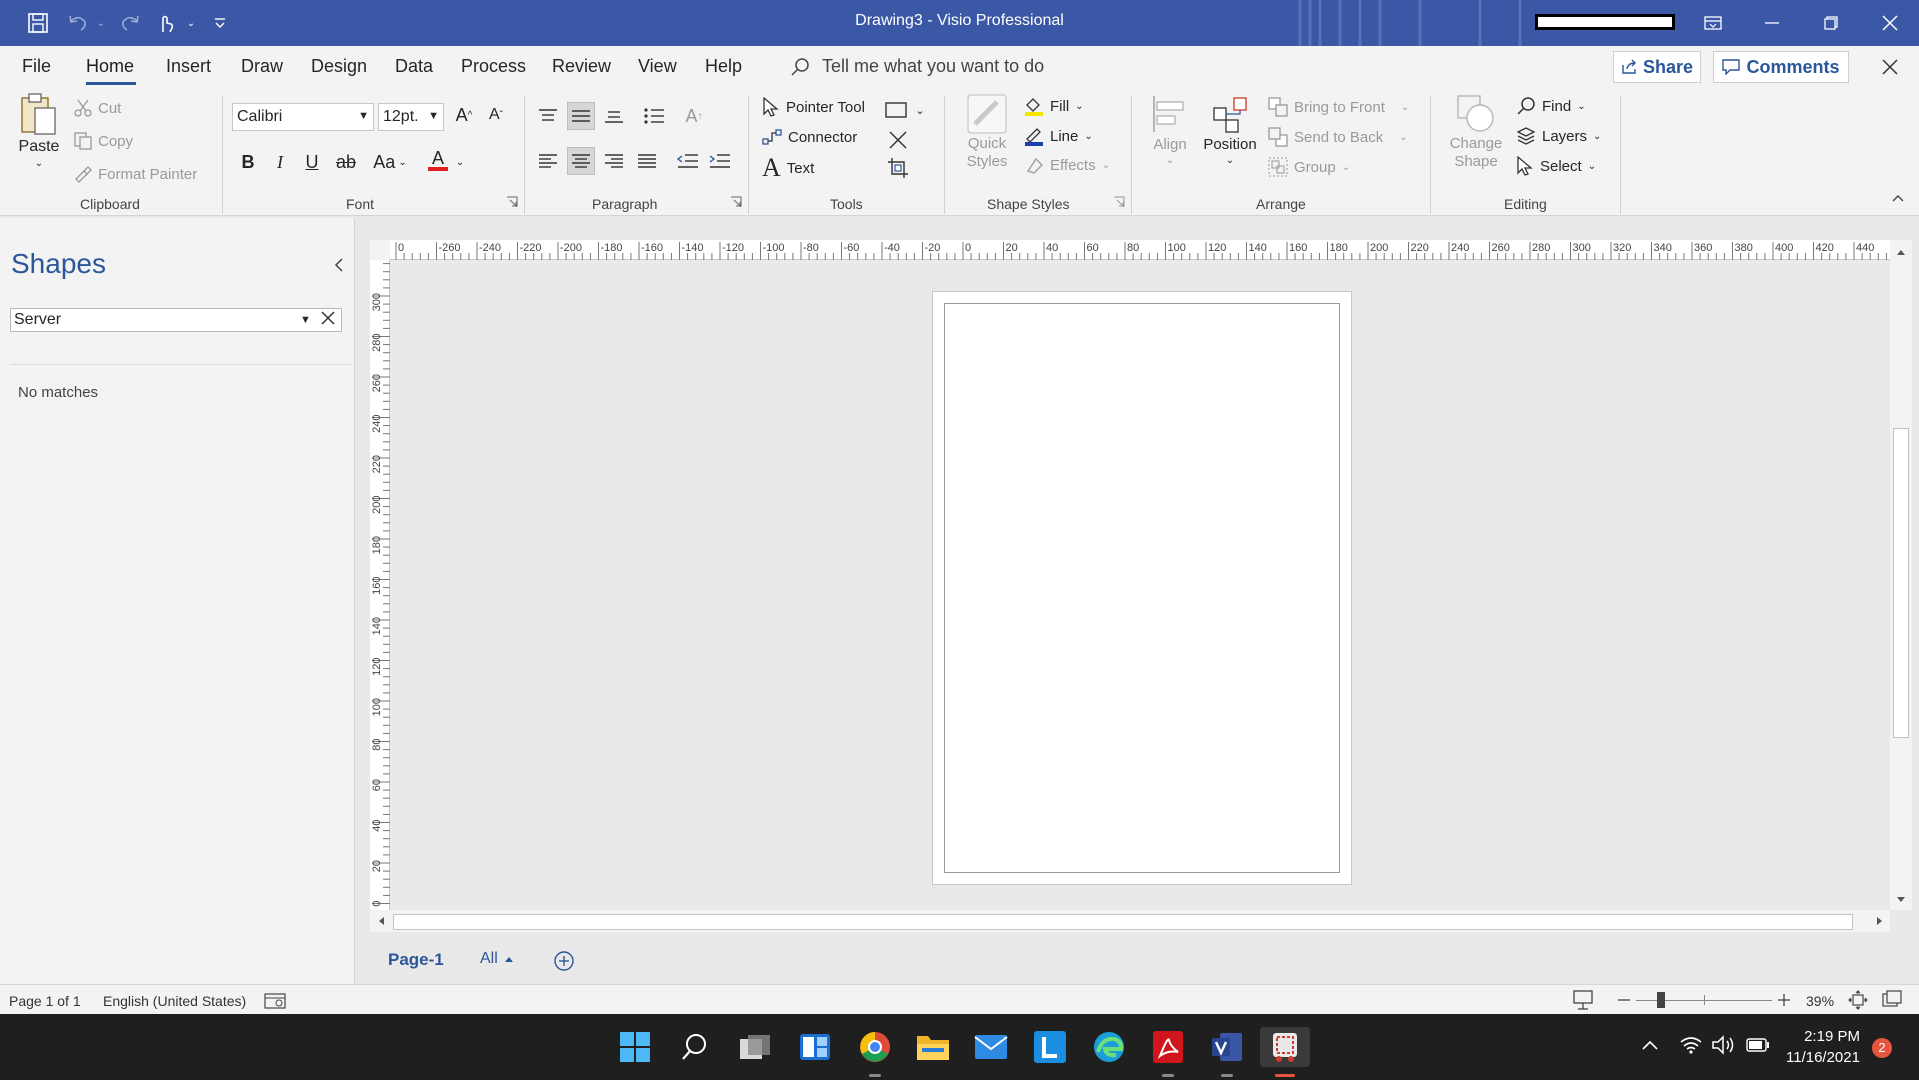 This screenshot has width=1919, height=1080. Describe the element at coordinates (657, 66) in the screenshot. I see `tab-view: View` at that location.